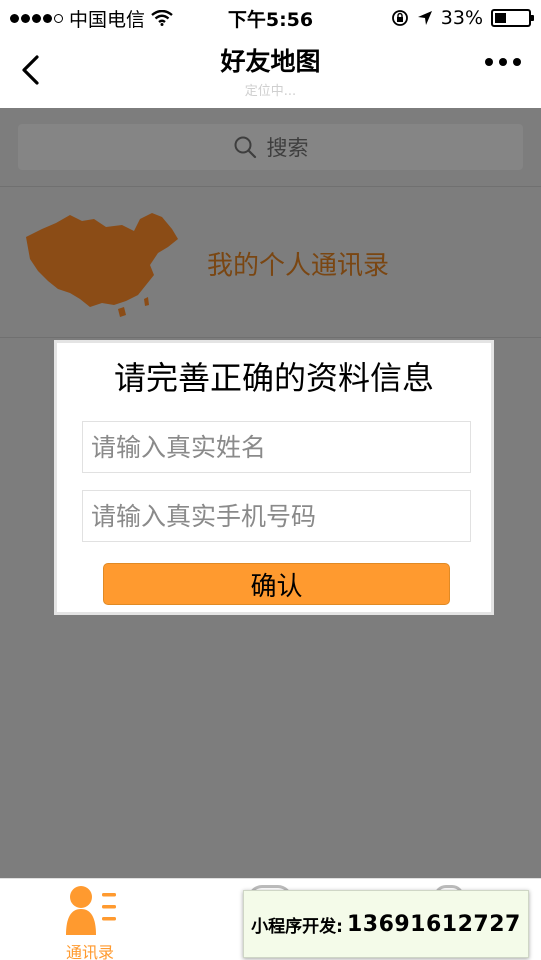 The width and height of the screenshot is (541, 960). Describe the element at coordinates (512, 18) in the screenshot. I see `battery-icon` at that location.